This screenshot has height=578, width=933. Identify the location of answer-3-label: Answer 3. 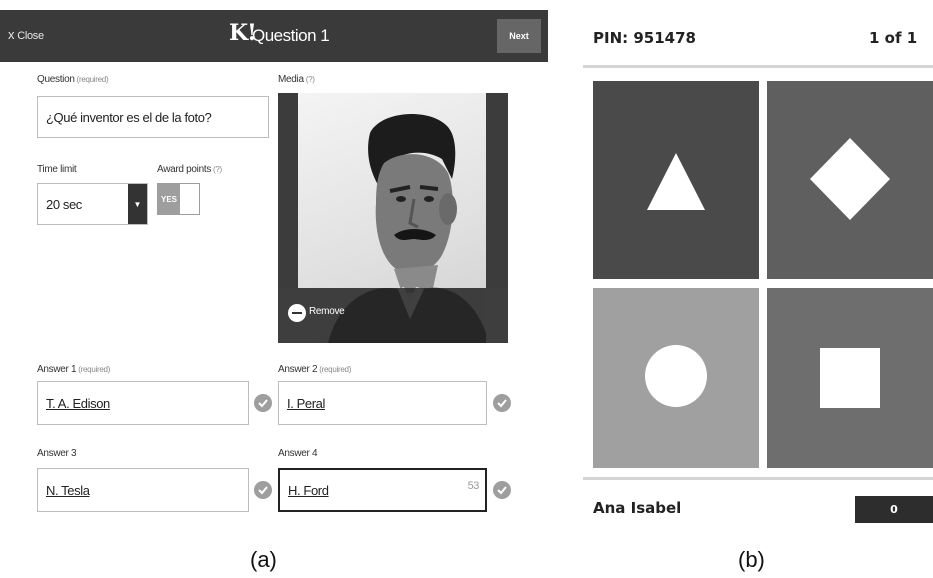
(57, 453).